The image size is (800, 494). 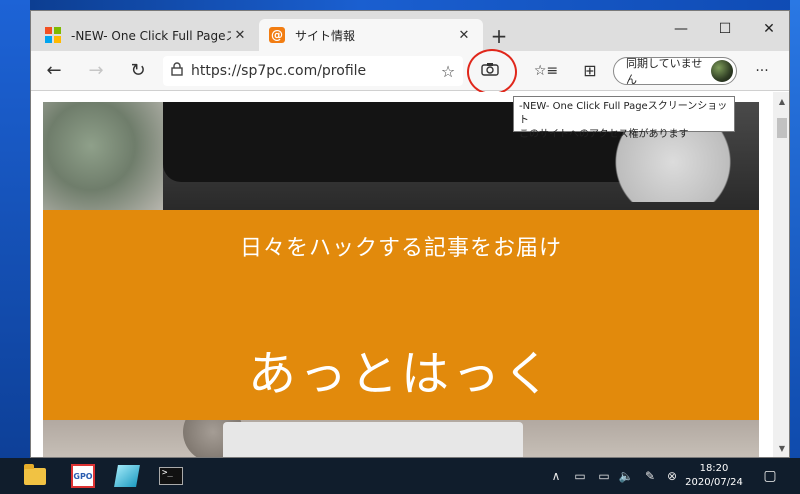 What do you see at coordinates (96, 71) in the screenshot?
I see `forward-button: →` at bounding box center [96, 71].